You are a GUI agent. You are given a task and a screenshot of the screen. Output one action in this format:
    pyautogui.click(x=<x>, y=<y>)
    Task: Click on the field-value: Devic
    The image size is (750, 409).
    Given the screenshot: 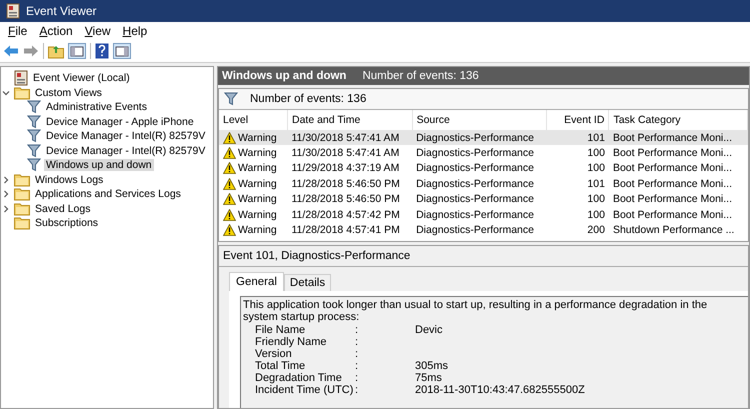 What is the action you would take?
    pyautogui.click(x=429, y=330)
    